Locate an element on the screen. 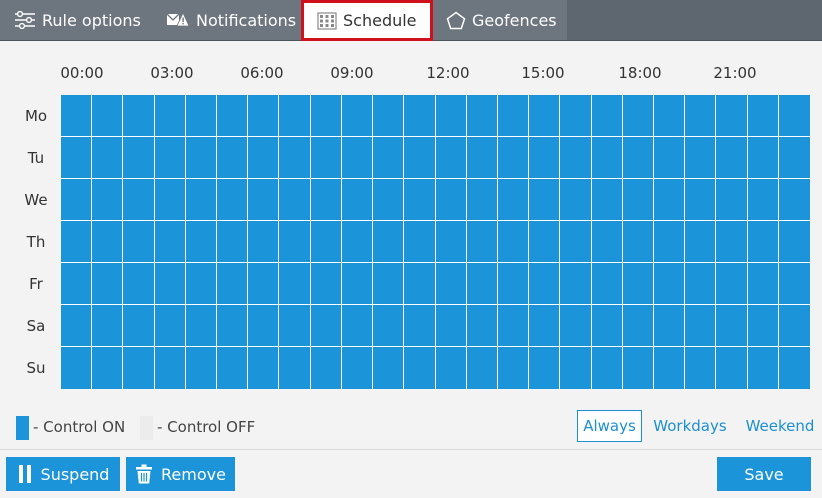  preset-weekend-button: Weekend is located at coordinates (780, 426).